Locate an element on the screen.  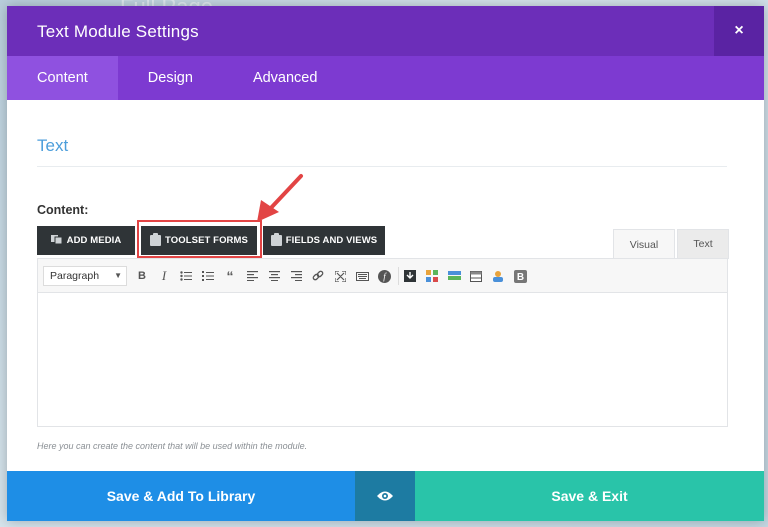
toolset-forms-label: TOOLSET FORMS is located at coordinates (206, 240).